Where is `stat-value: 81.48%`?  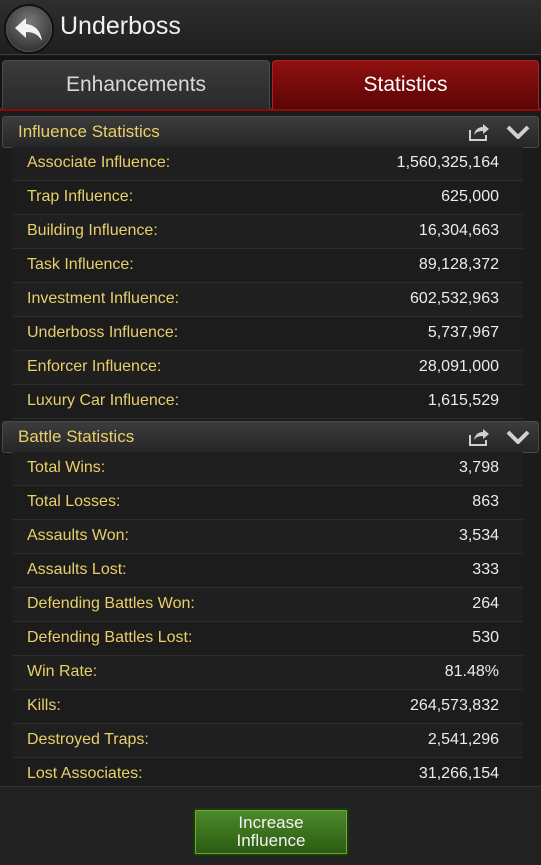
stat-value: 81.48% is located at coordinates (471, 671).